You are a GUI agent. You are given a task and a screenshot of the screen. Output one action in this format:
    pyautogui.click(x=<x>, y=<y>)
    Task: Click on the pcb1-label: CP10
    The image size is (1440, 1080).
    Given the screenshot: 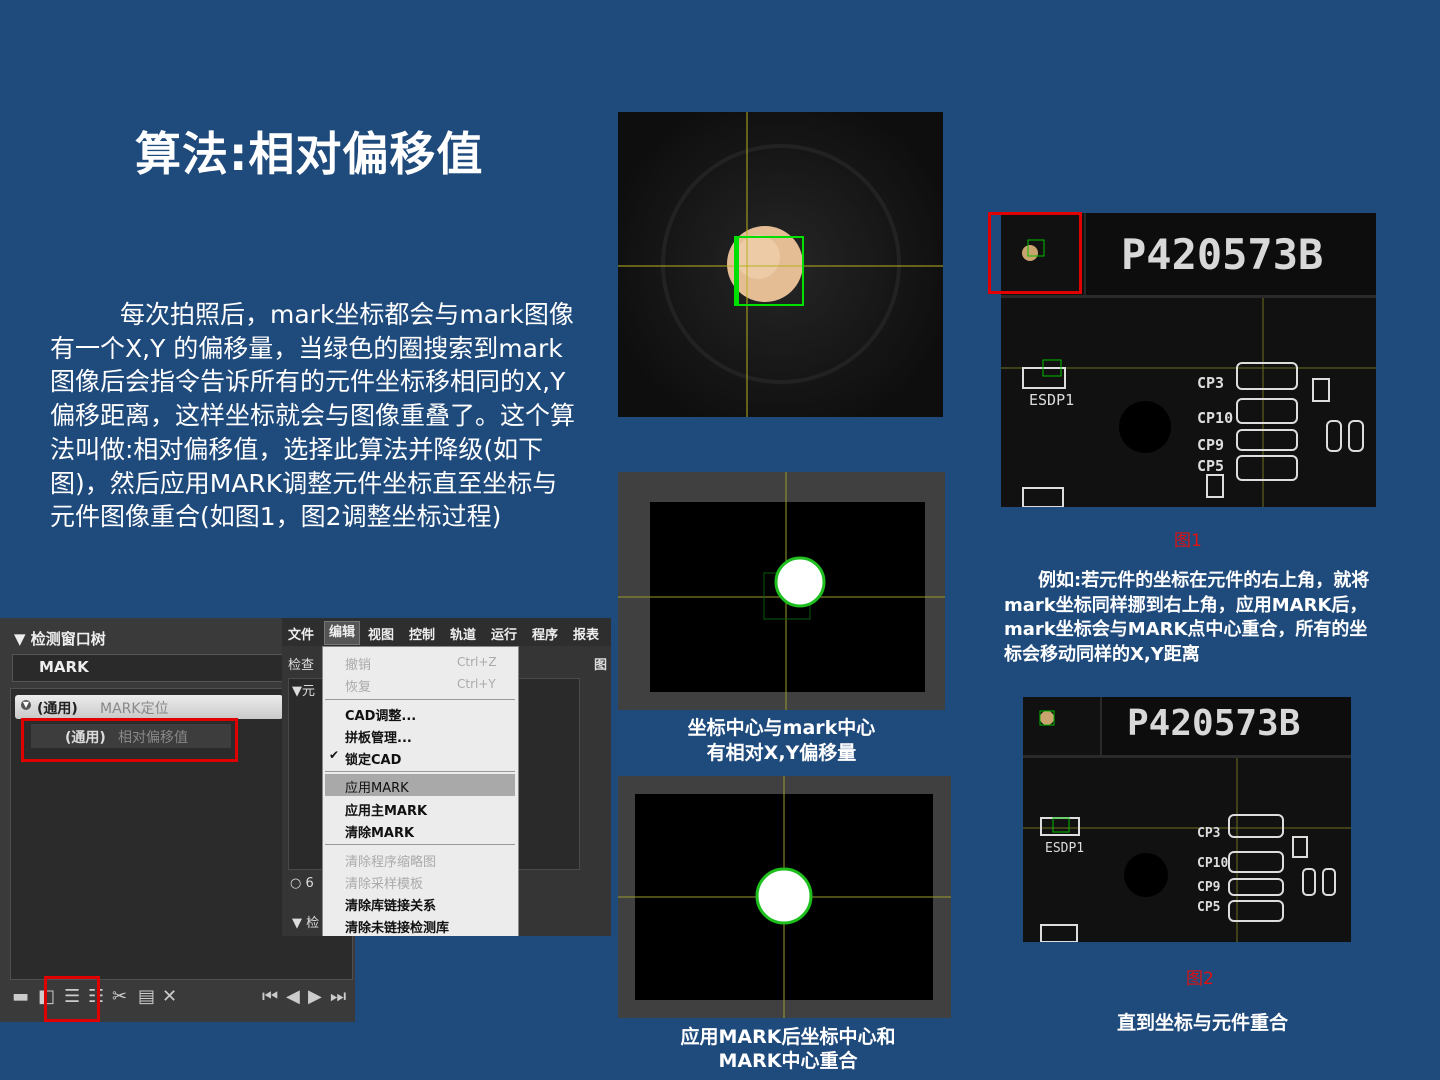 What is the action you would take?
    pyautogui.click(x=1215, y=418)
    